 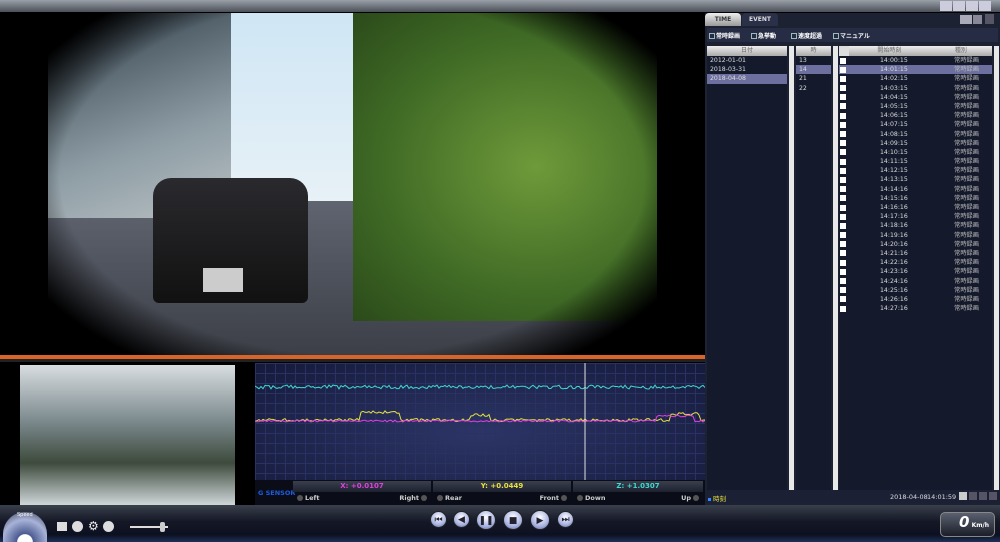 What do you see at coordinates (983, 496) in the screenshot?
I see `layout-list-icon` at bounding box center [983, 496].